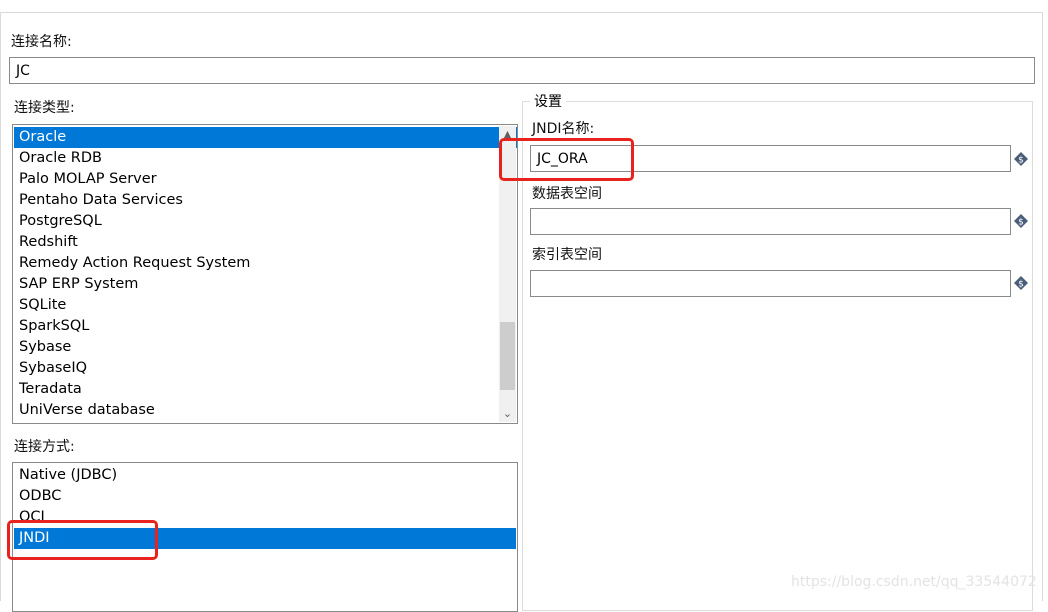 This screenshot has width=1048, height=612. What do you see at coordinates (267, 158) in the screenshot?
I see `list-item: Oracle RDB` at bounding box center [267, 158].